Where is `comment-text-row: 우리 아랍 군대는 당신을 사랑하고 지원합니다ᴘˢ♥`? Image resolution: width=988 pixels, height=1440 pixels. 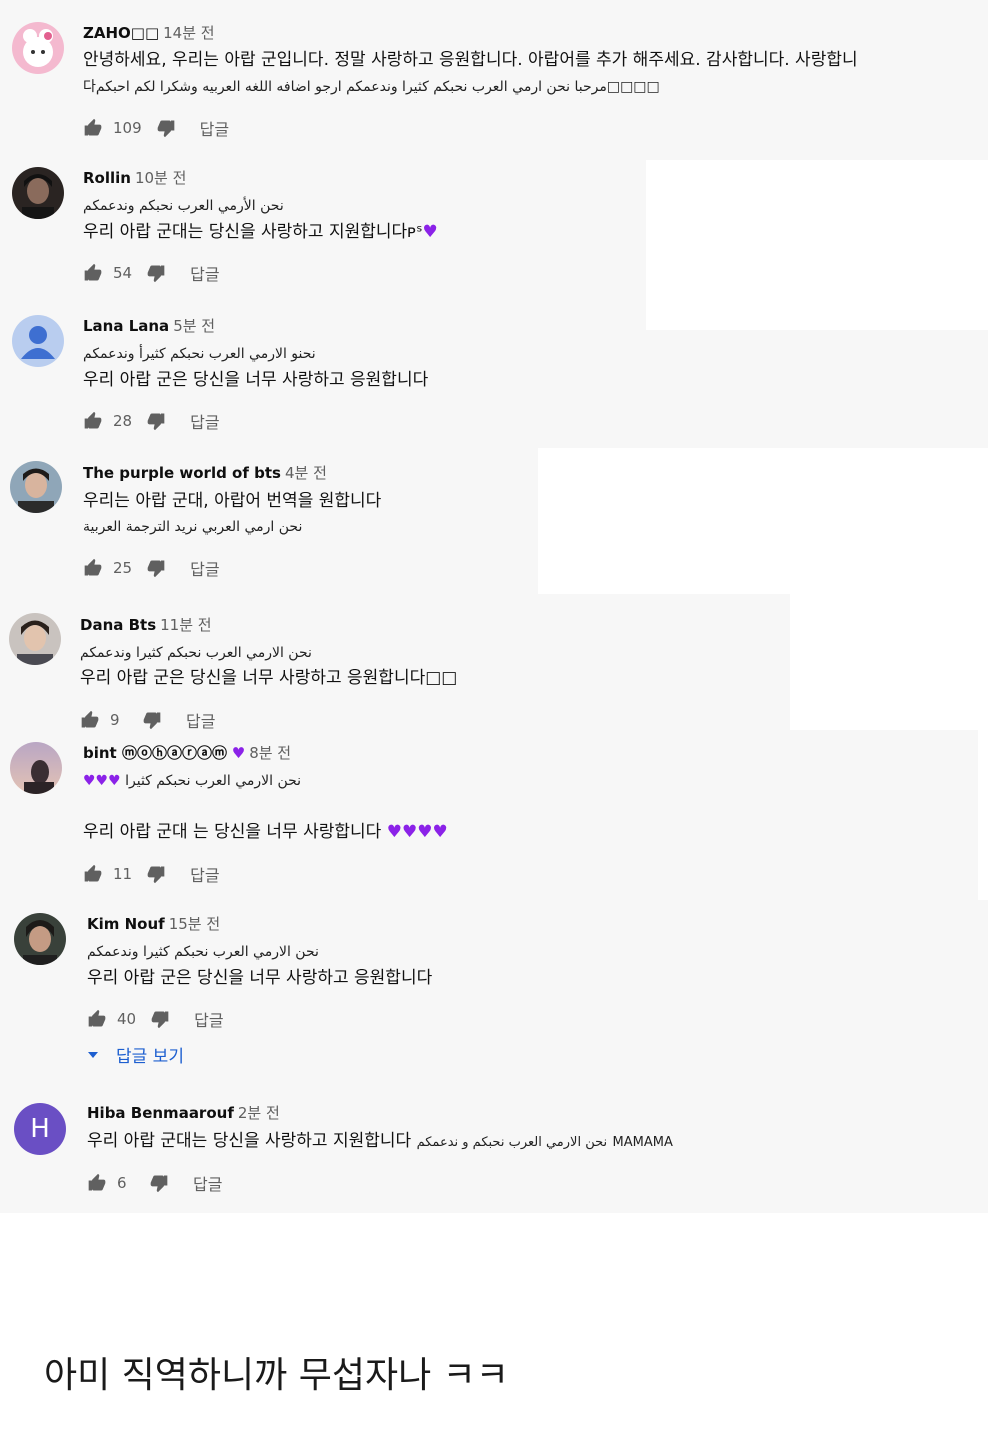
comment-text-row: 우리 아랍 군대는 당신을 사랑하고 지원합니다ᴘˢ♥ is located at coordinates (260, 232).